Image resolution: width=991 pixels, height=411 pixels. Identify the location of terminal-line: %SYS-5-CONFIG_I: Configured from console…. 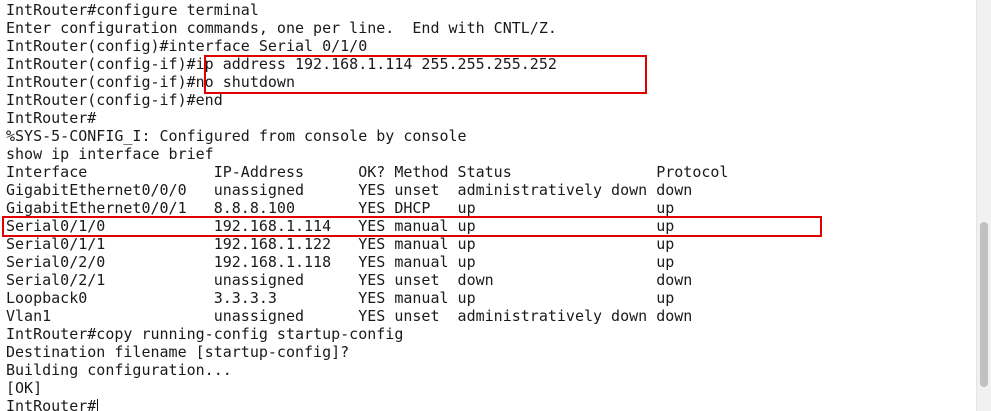
(236, 136).